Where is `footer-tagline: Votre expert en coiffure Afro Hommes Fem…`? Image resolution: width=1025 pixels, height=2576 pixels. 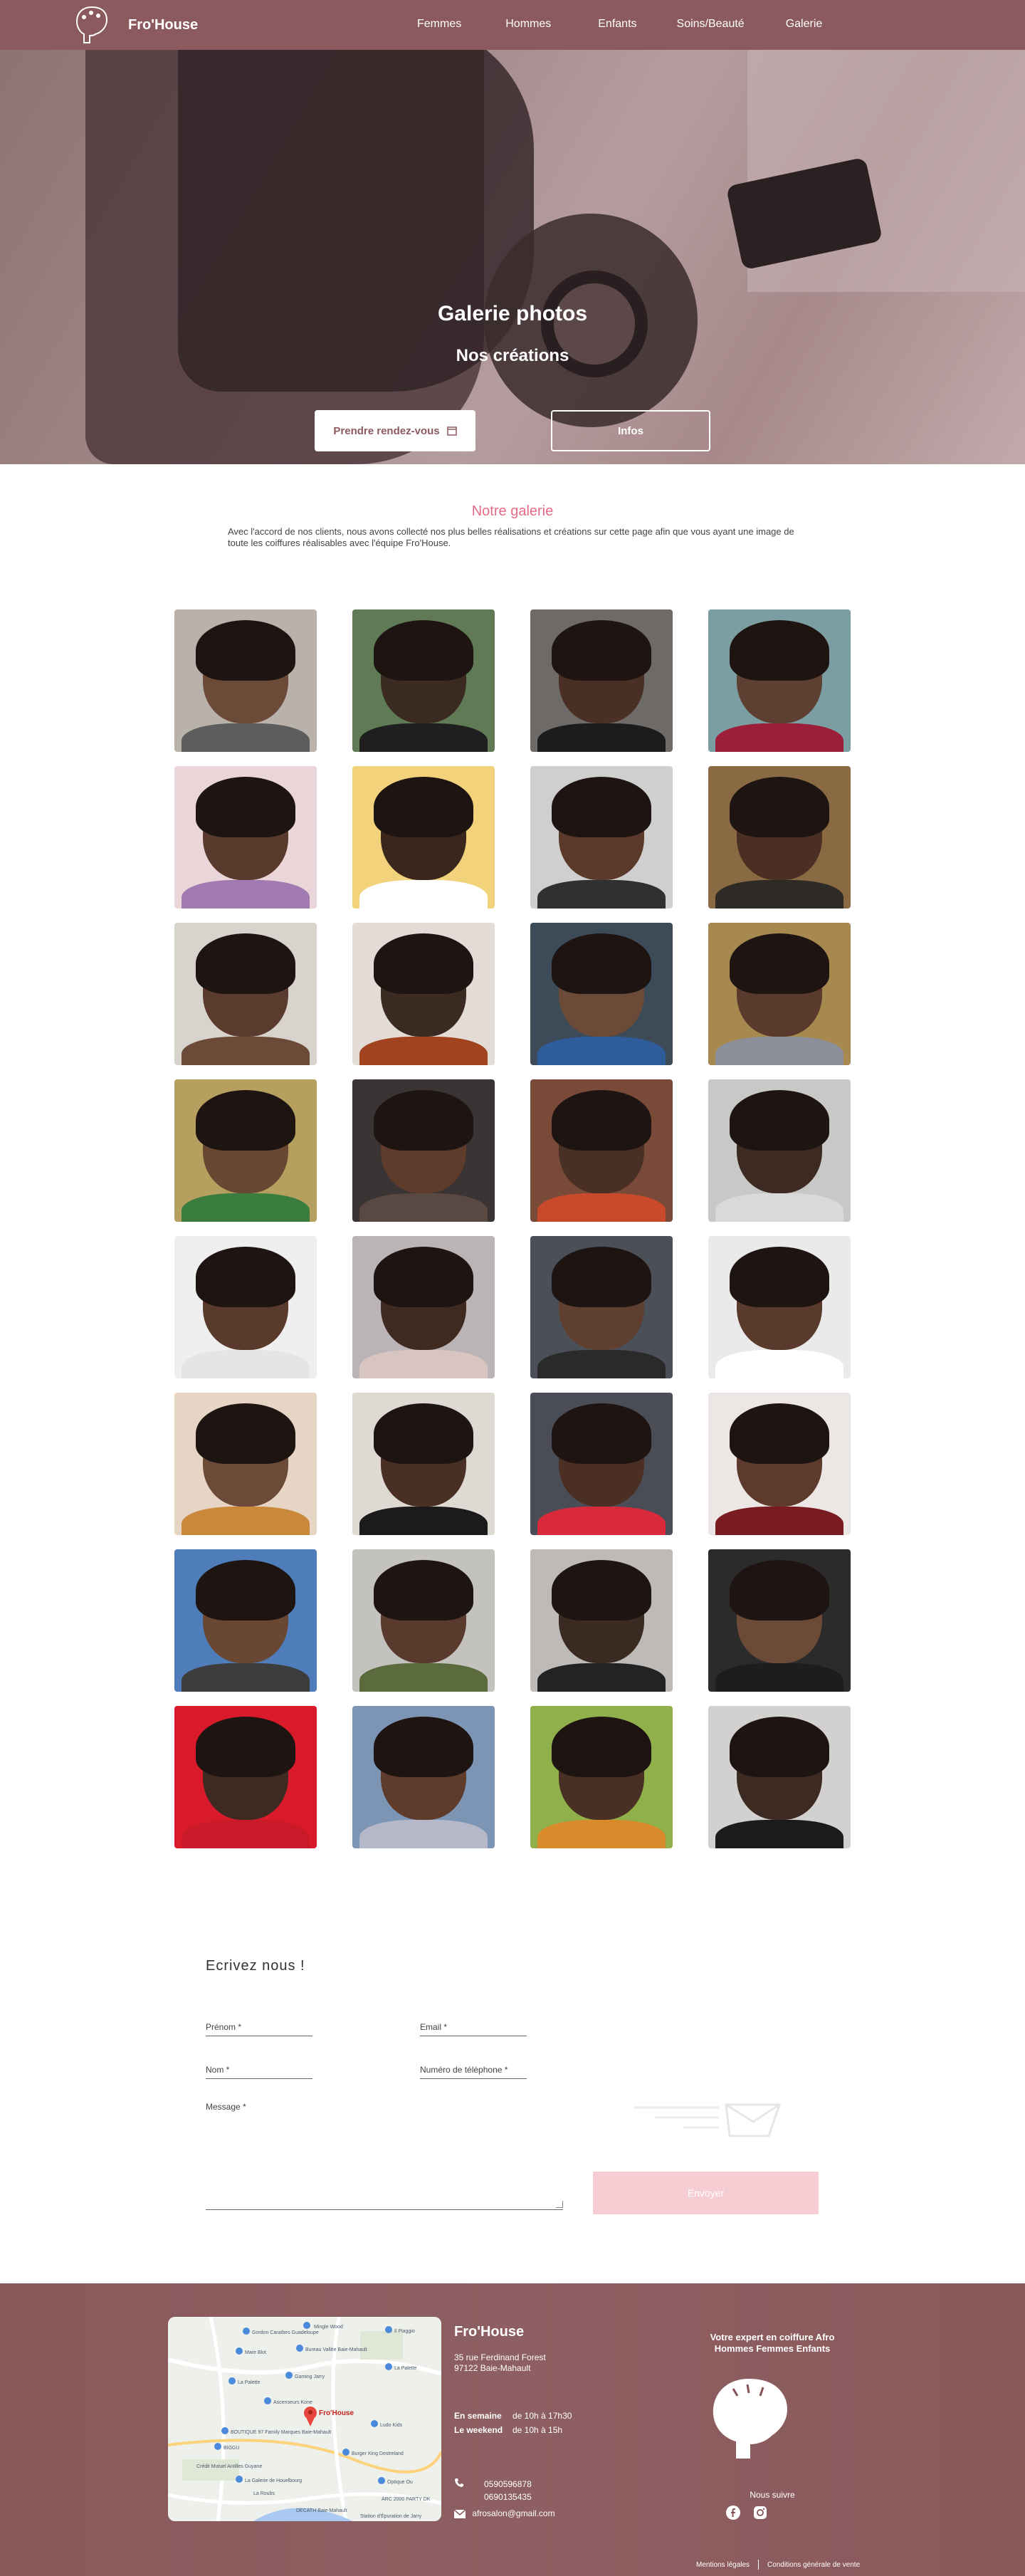 footer-tagline: Votre expert en coiffure Afro Hommes Fem… is located at coordinates (772, 2343).